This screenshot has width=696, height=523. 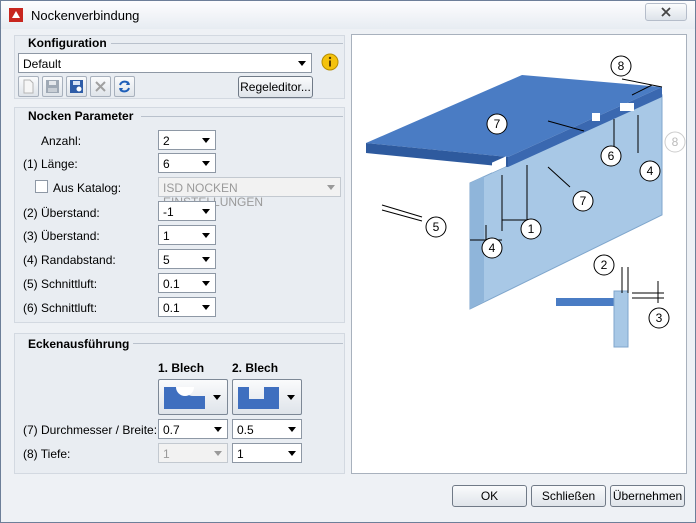 What do you see at coordinates (61, 141) in the screenshot?
I see `anzahl-label: Anzahl:` at bounding box center [61, 141].